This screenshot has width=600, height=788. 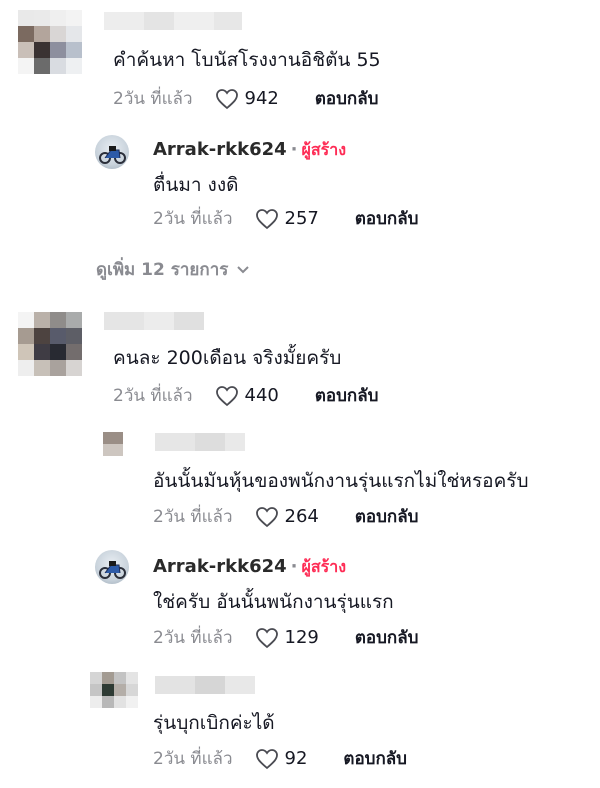 What do you see at coordinates (243, 269) in the screenshot?
I see `chevron-down-icon` at bounding box center [243, 269].